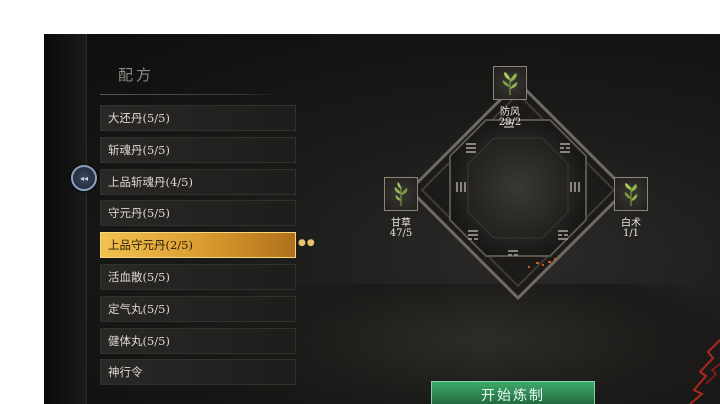 The width and height of the screenshot is (720, 404). I want to click on recipe-item: 大还丹(5/5), so click(198, 118).